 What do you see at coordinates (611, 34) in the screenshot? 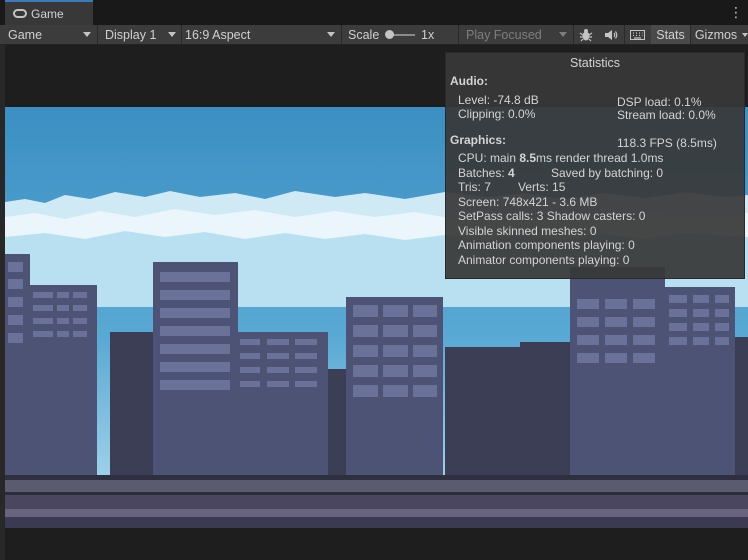
I see `speaker-icon` at bounding box center [611, 34].